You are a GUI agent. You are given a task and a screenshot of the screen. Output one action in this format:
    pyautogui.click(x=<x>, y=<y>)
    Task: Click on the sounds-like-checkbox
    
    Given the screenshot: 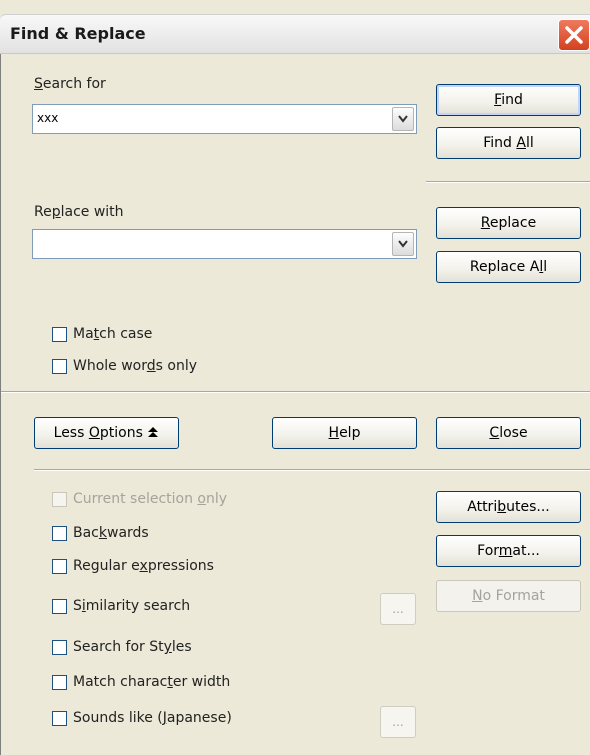 What is the action you would take?
    pyautogui.click(x=59, y=718)
    